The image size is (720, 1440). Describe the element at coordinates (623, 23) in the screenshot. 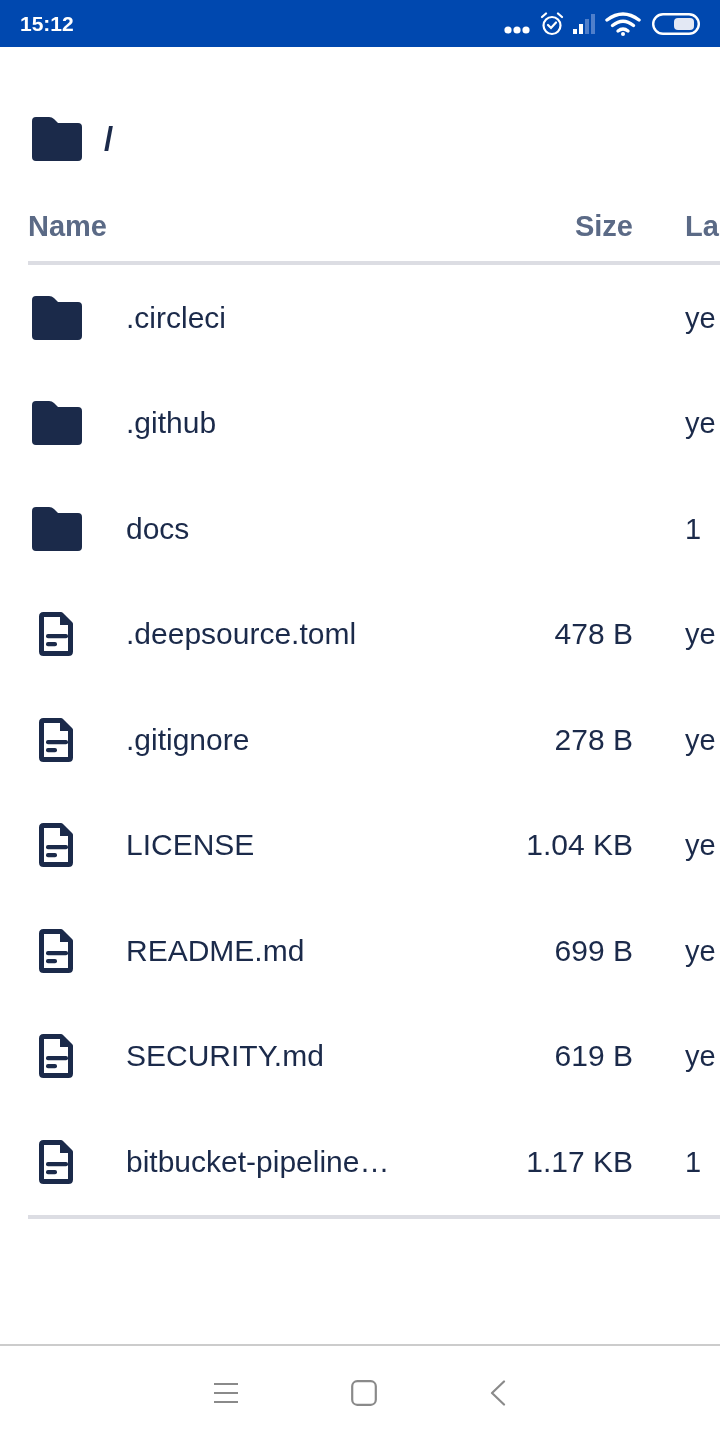

I see `wifi-icon` at that location.